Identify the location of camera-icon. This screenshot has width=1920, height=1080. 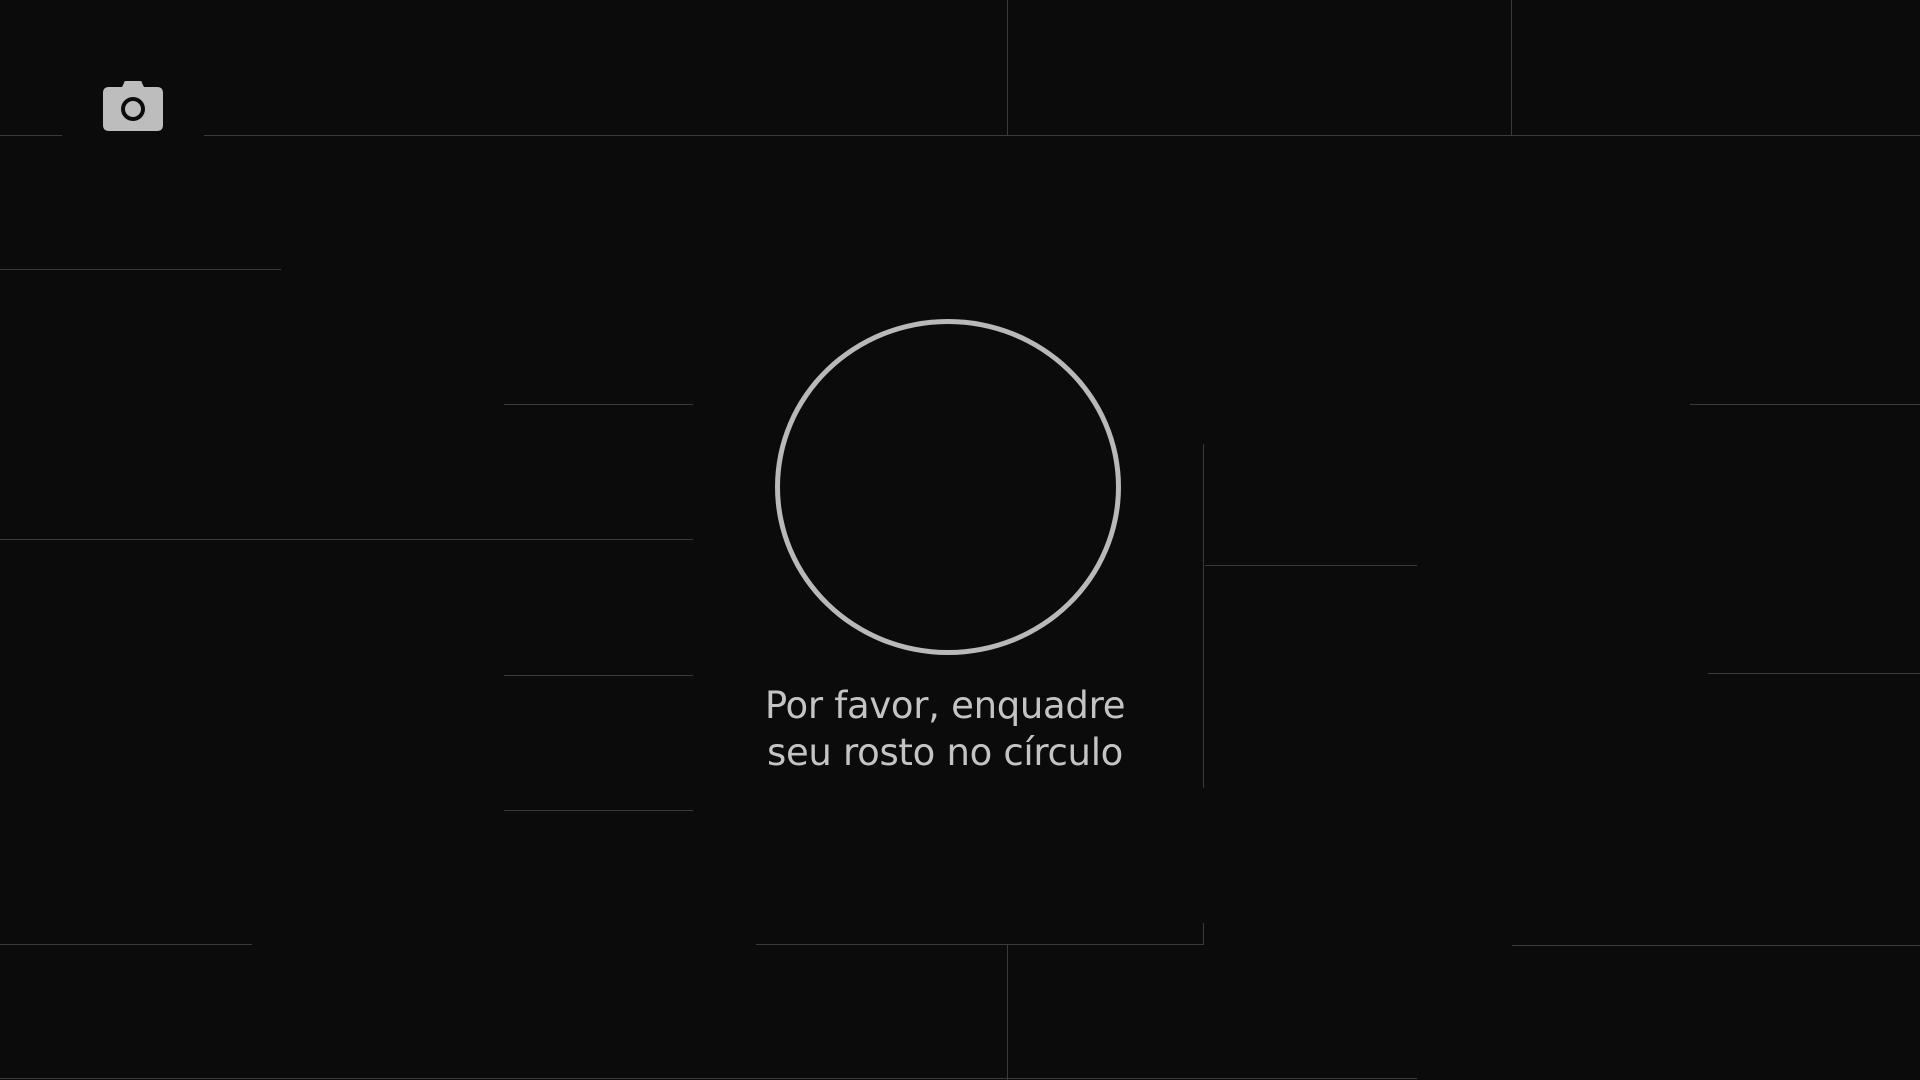
(133, 106).